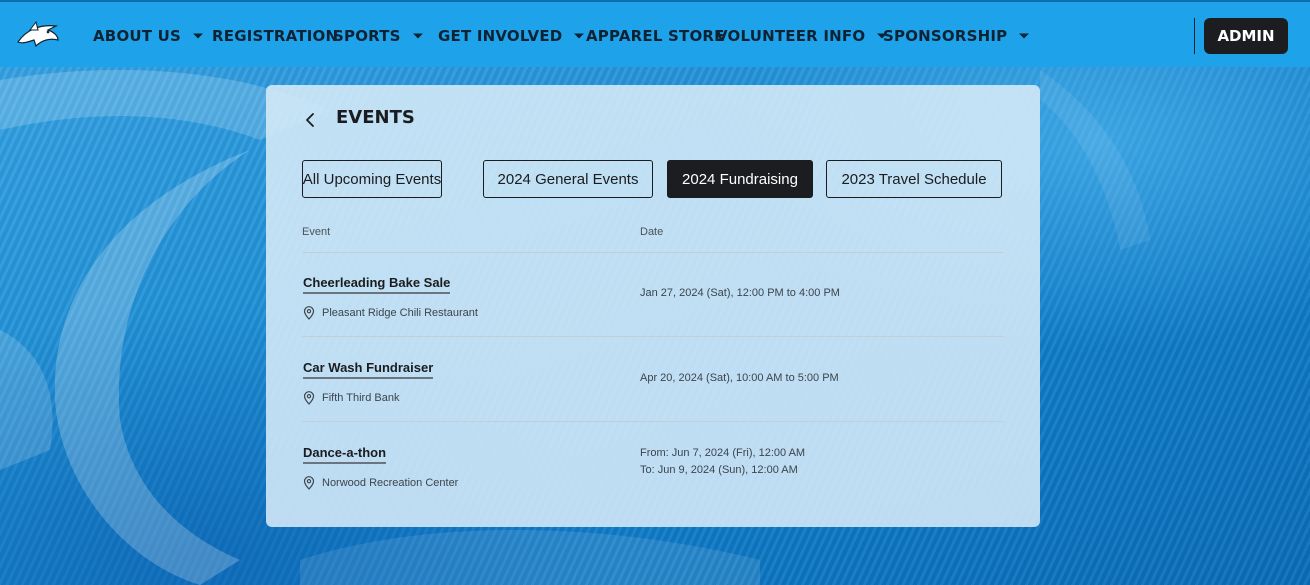 Image resolution: width=1310 pixels, height=585 pixels. Describe the element at coordinates (361, 398) in the screenshot. I see `event-location-text: Fifth Third Bank` at that location.